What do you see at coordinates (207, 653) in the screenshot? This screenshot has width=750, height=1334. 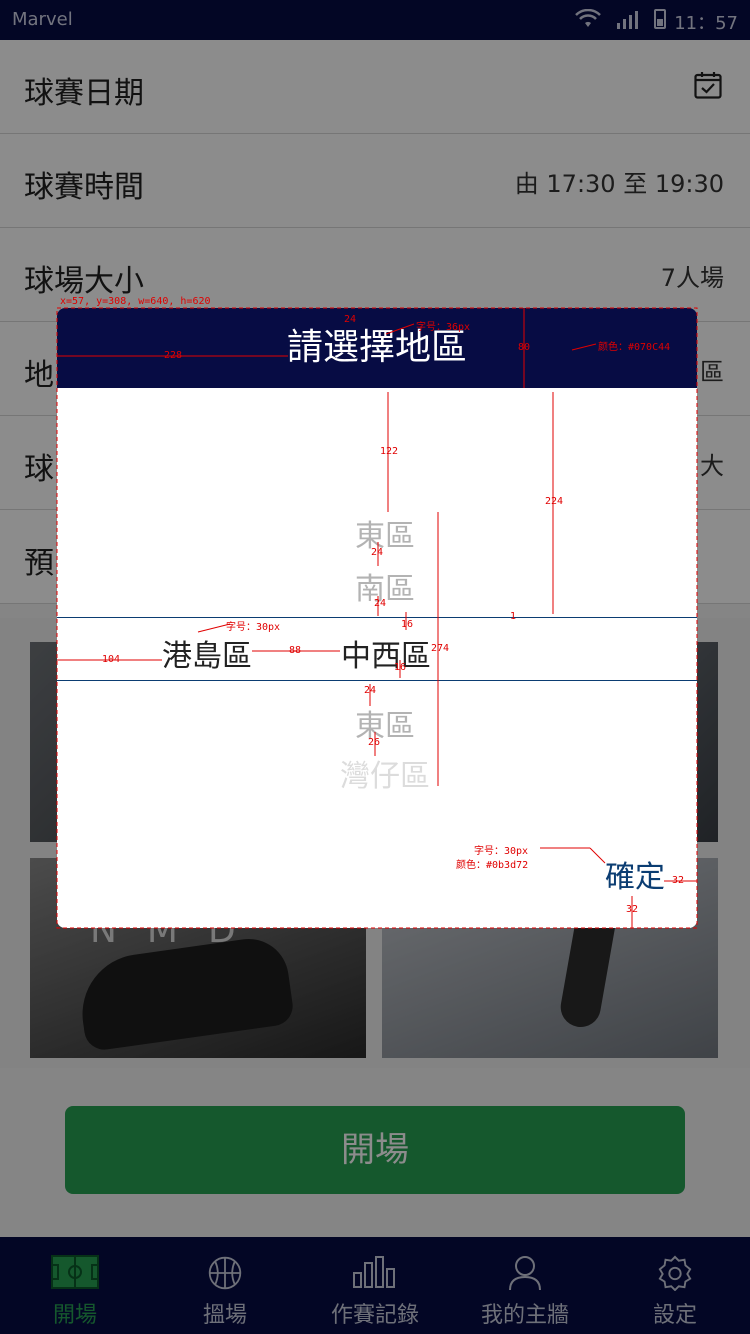 I see `picker-region-item: 港島區` at bounding box center [207, 653].